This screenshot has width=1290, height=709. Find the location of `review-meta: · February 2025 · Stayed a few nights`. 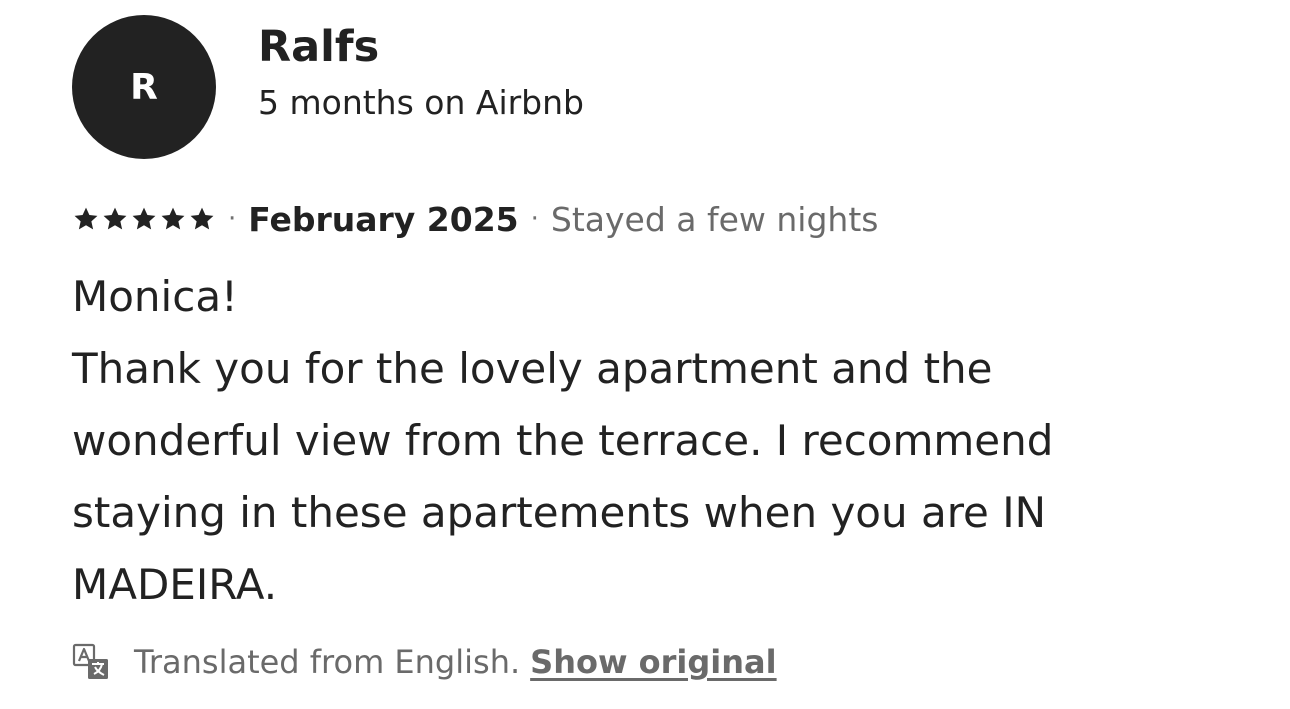

review-meta: · February 2025 · Stayed a few nights is located at coordinates (647, 219).